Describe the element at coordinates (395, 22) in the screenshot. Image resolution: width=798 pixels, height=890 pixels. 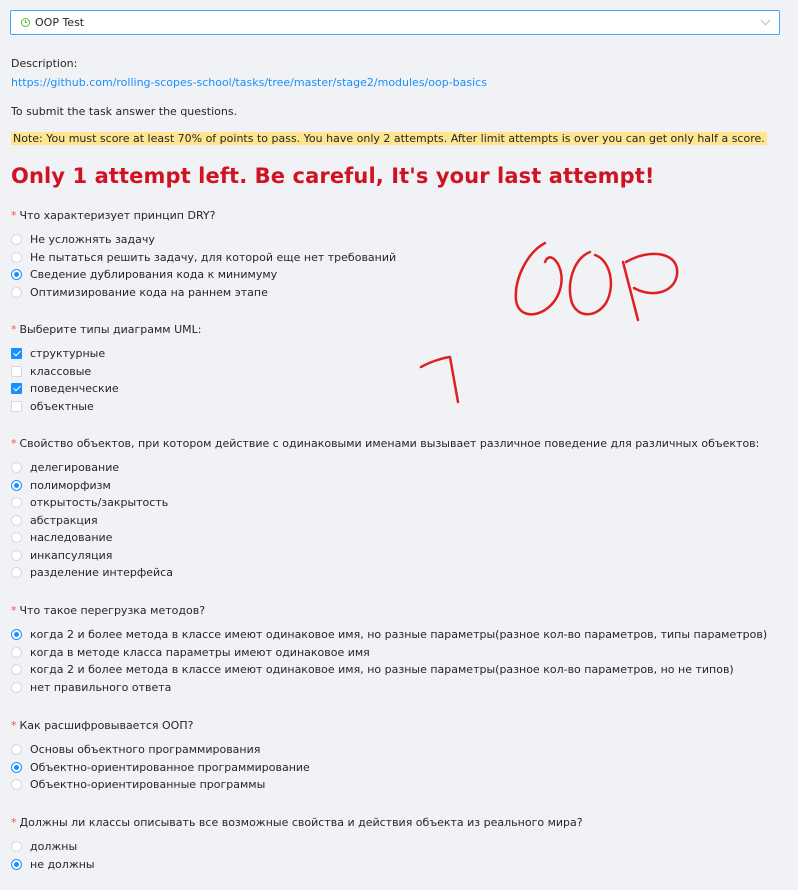
I see `test-select: OOP Test` at that location.